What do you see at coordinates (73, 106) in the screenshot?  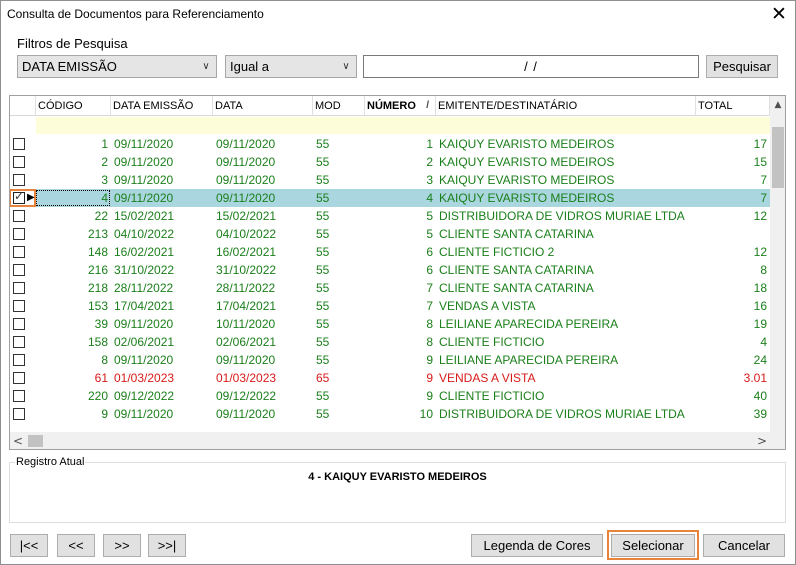 I see `header-codigo: CÓDIGO` at bounding box center [73, 106].